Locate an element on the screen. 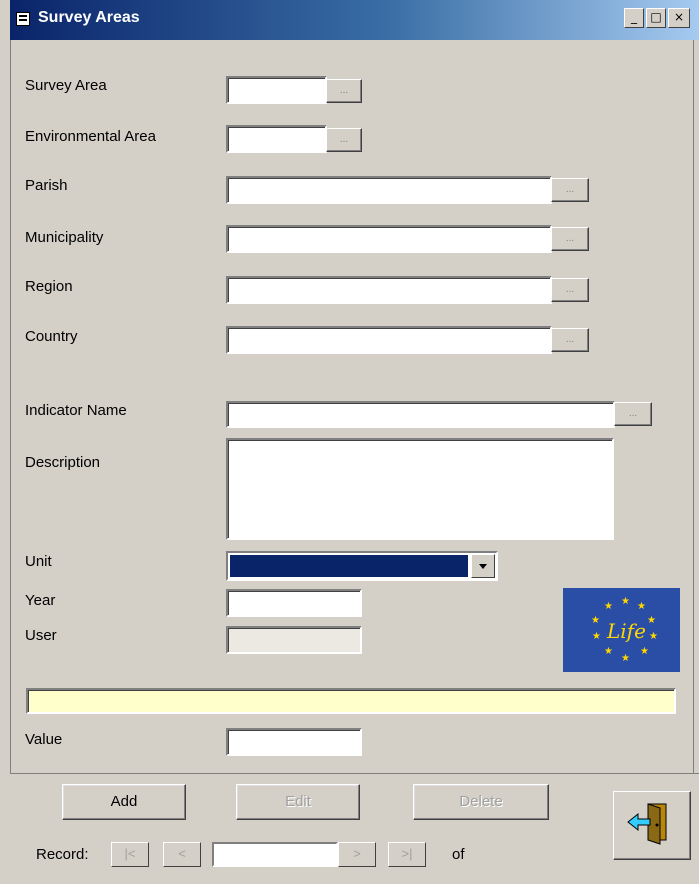 This screenshot has width=699, height=884. add-button: Add is located at coordinates (124, 802).